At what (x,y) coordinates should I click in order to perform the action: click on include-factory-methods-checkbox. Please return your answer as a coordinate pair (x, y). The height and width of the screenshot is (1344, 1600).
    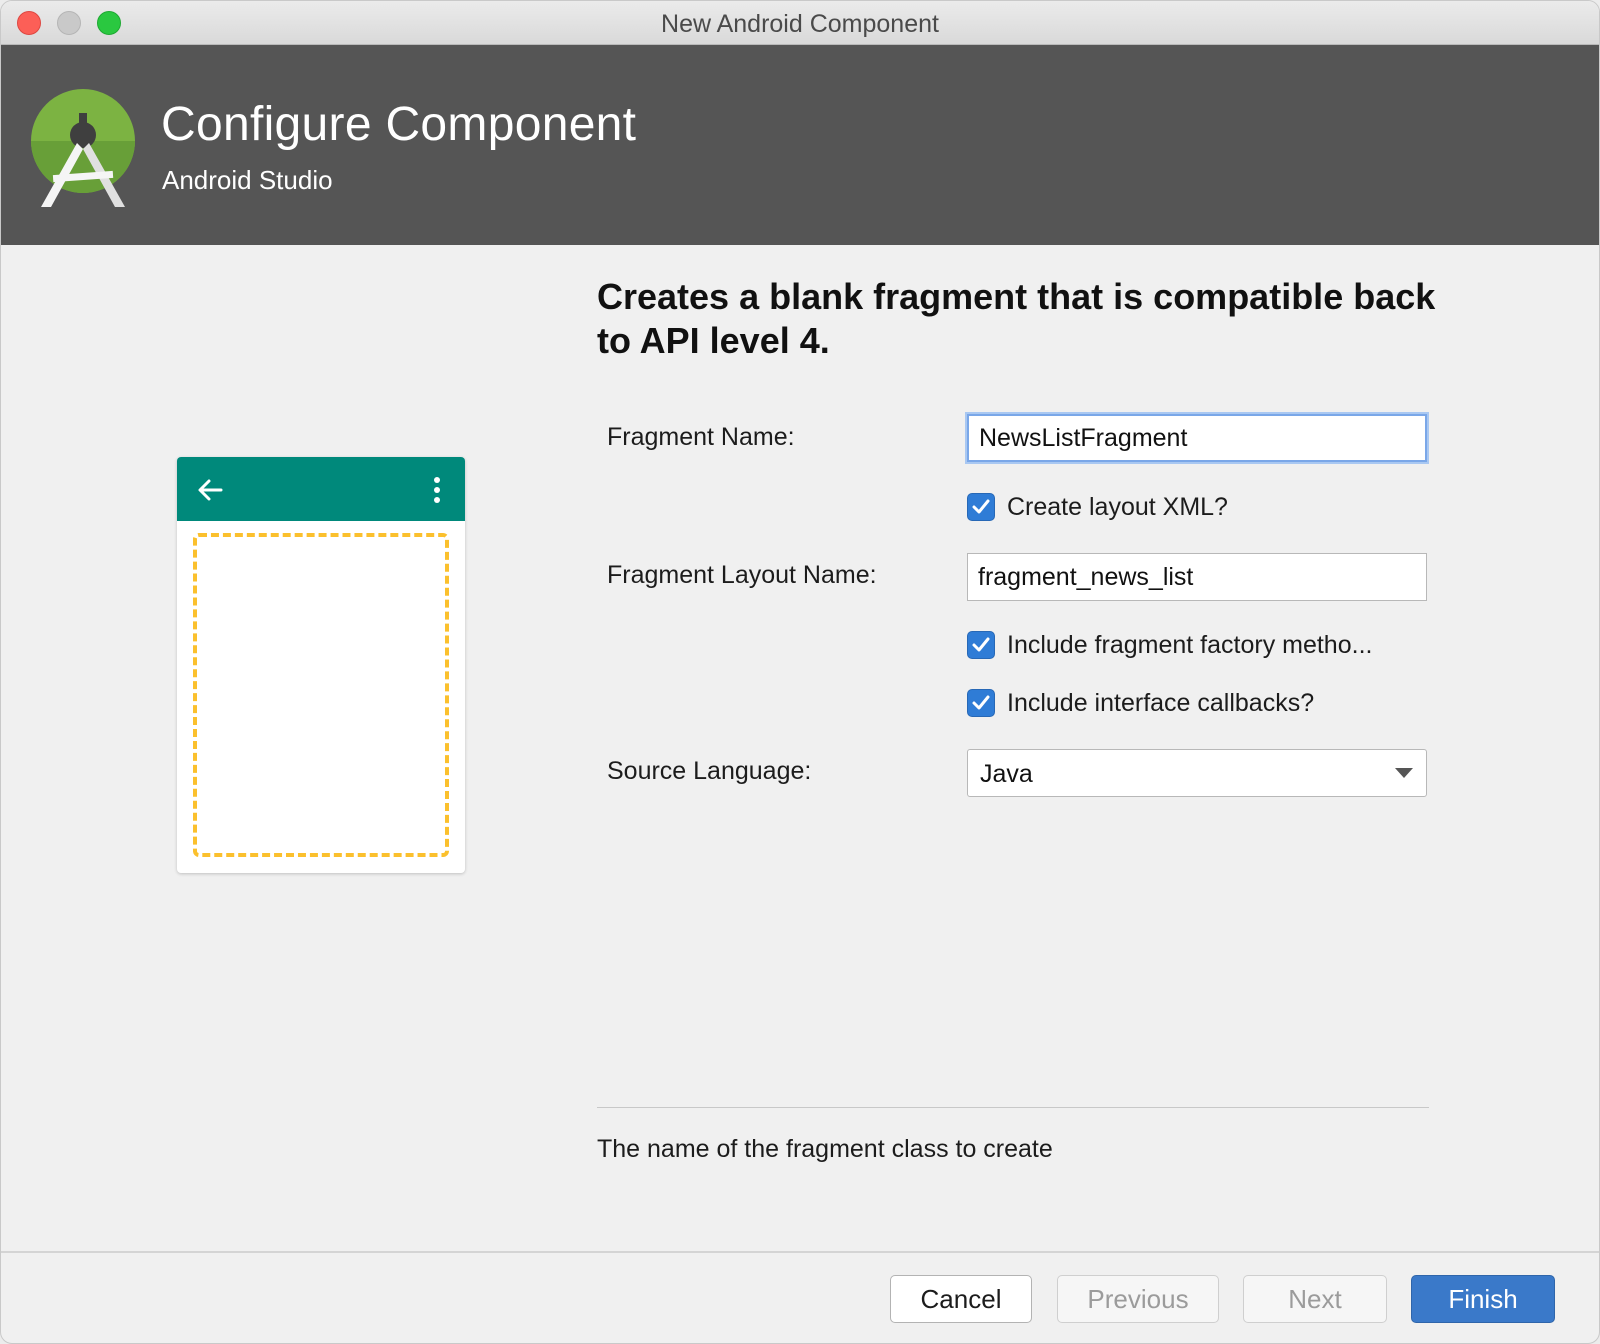
    Looking at the image, I should click on (981, 645).